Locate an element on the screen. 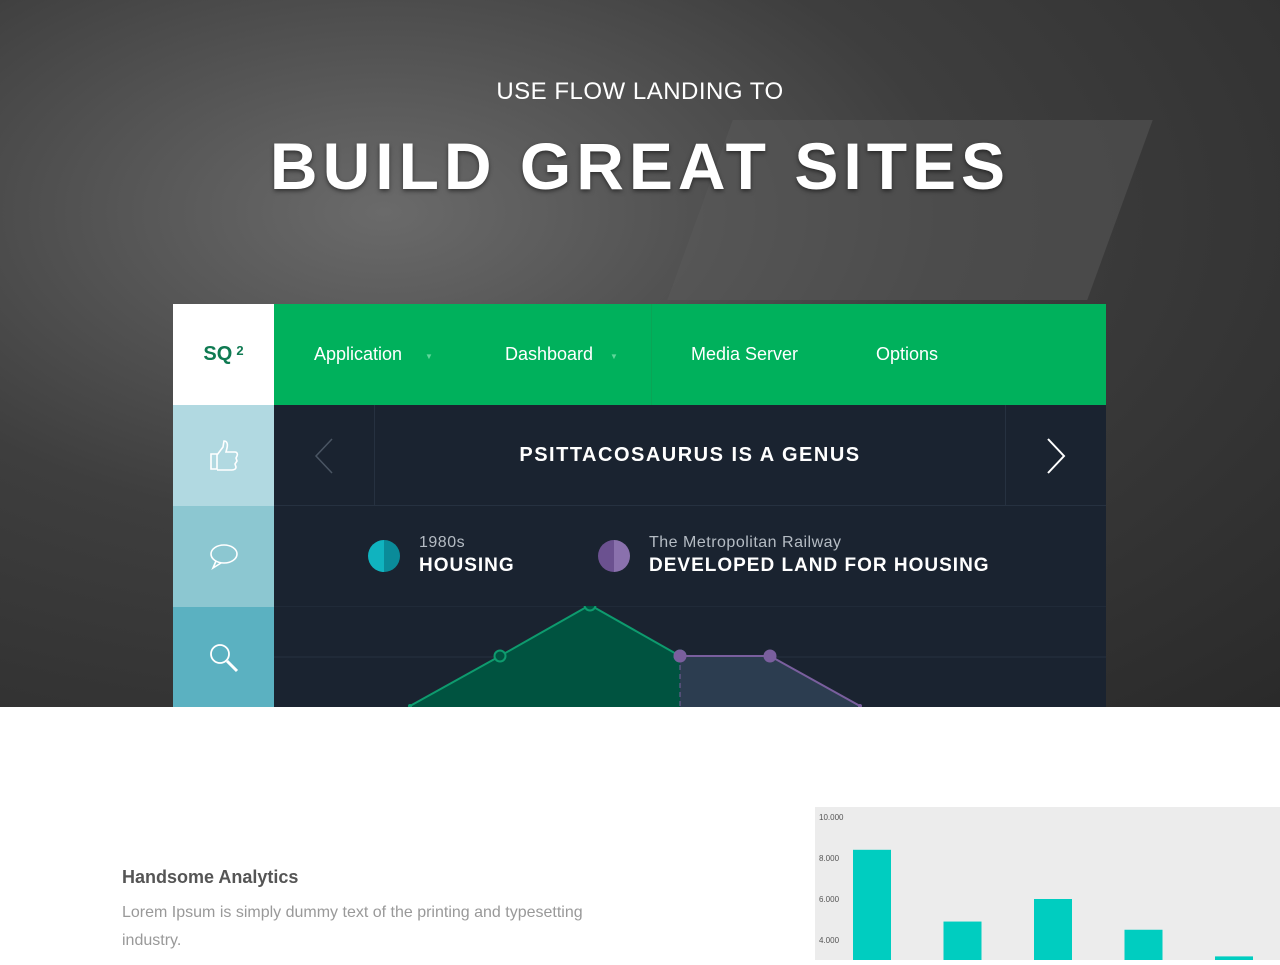  search-icon is located at coordinates (223, 657).